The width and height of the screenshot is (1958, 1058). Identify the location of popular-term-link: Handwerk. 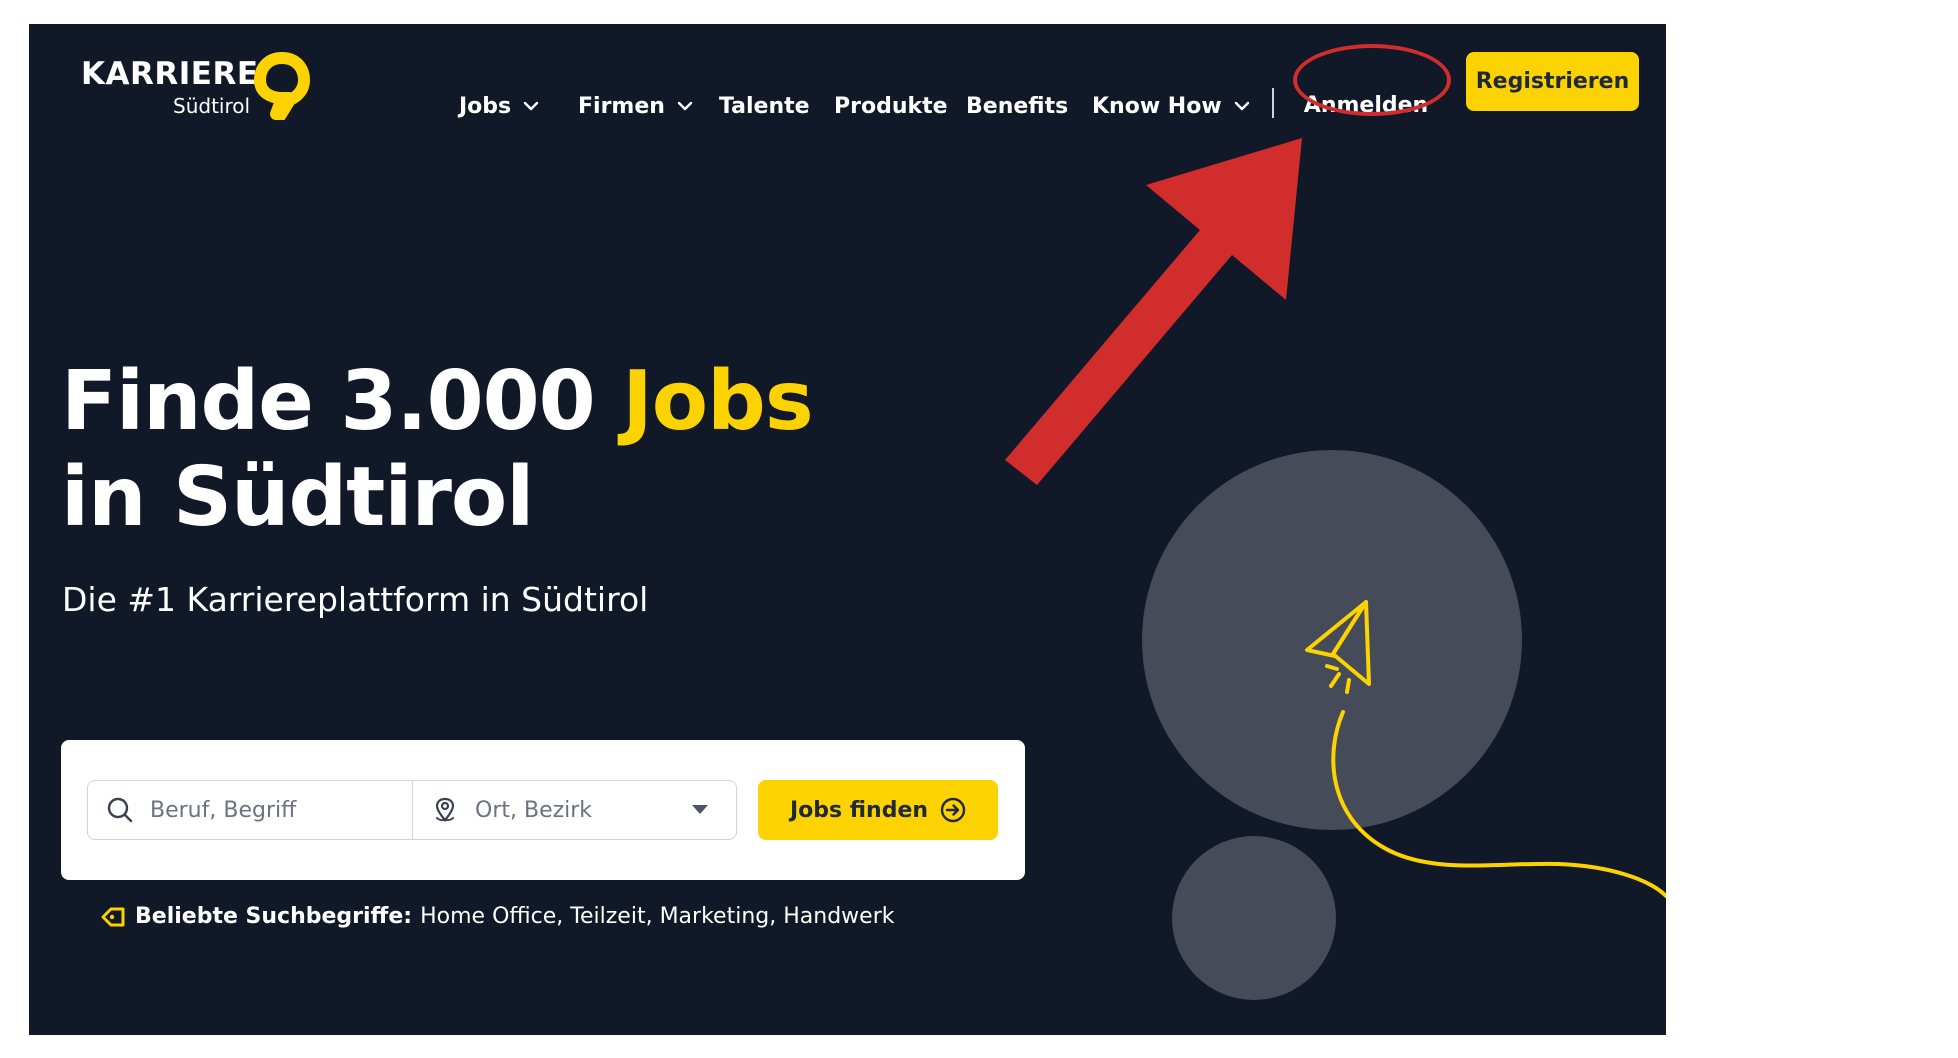
(838, 916).